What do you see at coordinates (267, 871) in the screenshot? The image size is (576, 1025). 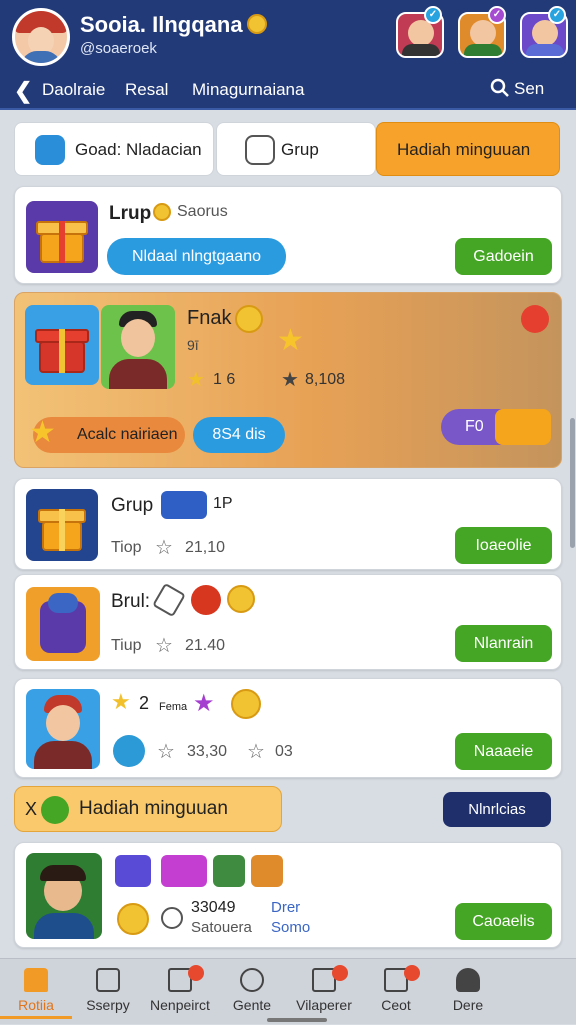 I see `character-icon` at bounding box center [267, 871].